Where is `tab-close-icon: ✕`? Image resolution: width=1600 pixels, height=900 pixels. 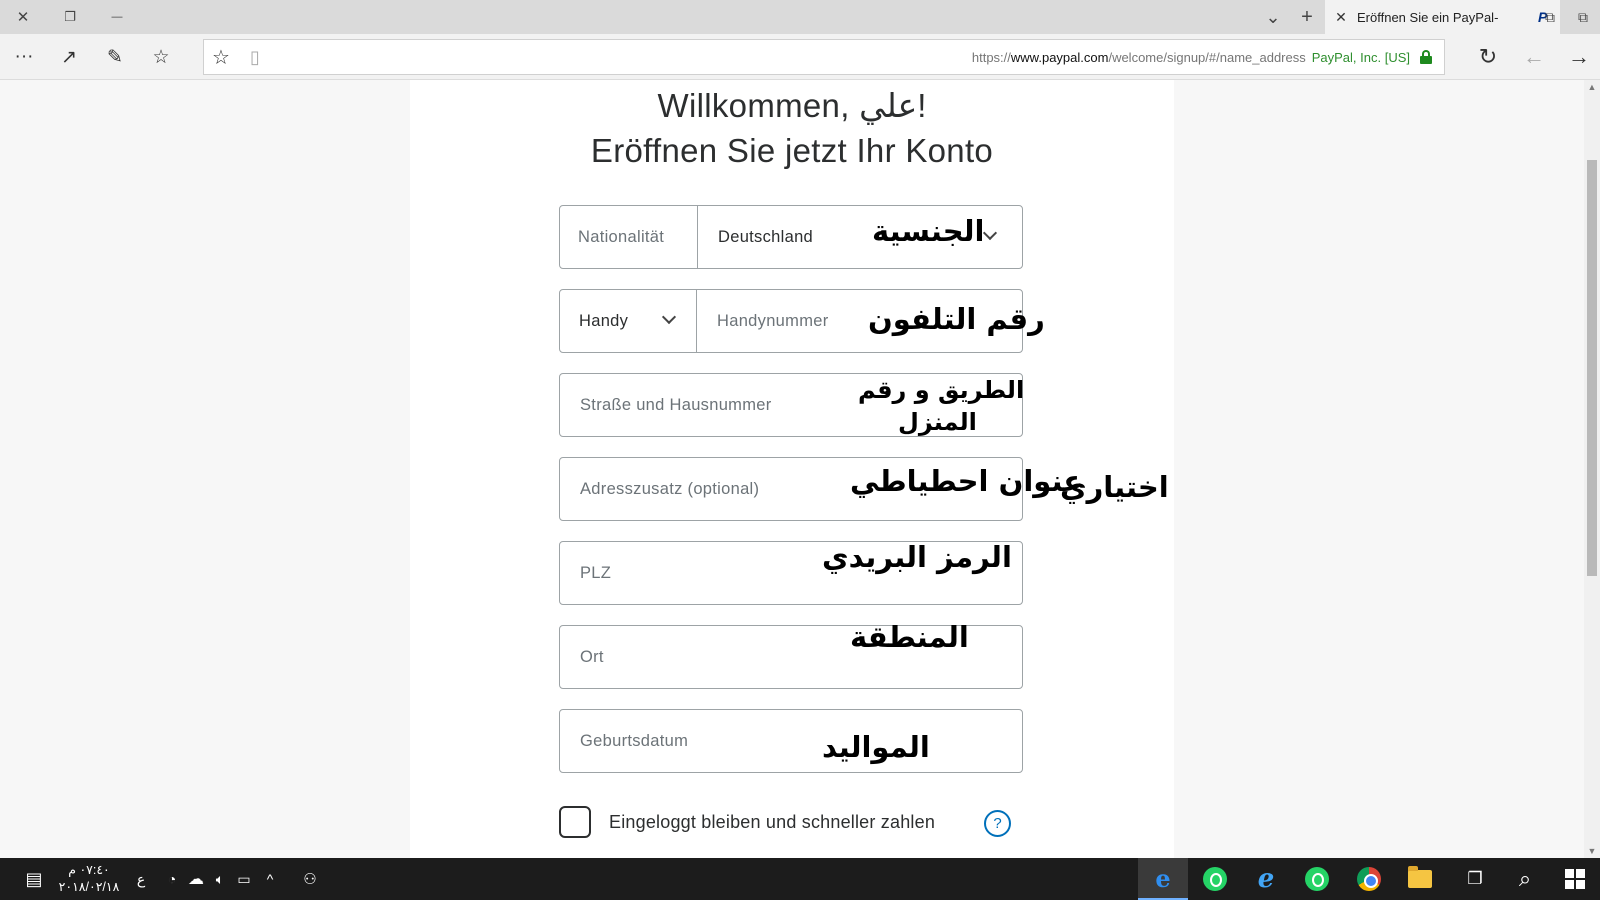
tab-close-icon: ✕ is located at coordinates (1341, 17).